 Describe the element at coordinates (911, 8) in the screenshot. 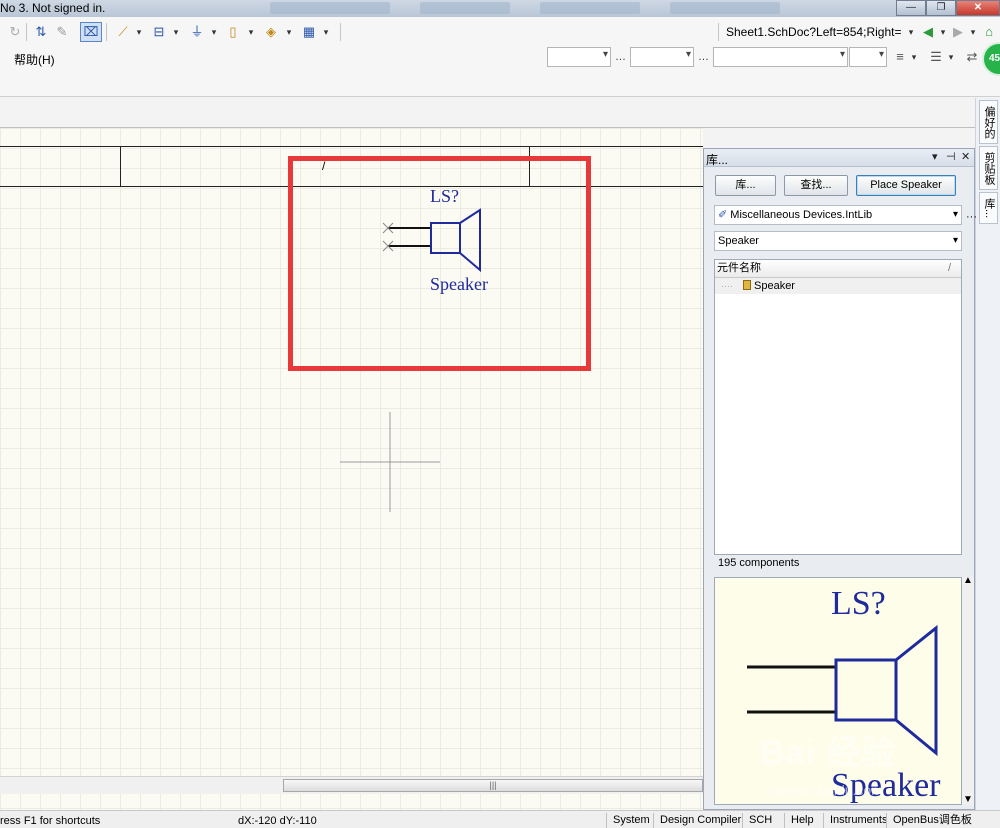

I see `minimize-icon: —` at that location.